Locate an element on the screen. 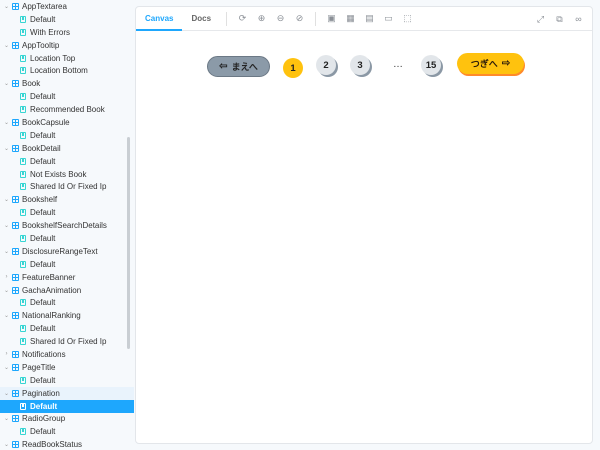 This screenshot has height=450, width=600. sidebar-story-item: Recommended Book is located at coordinates (67, 109).